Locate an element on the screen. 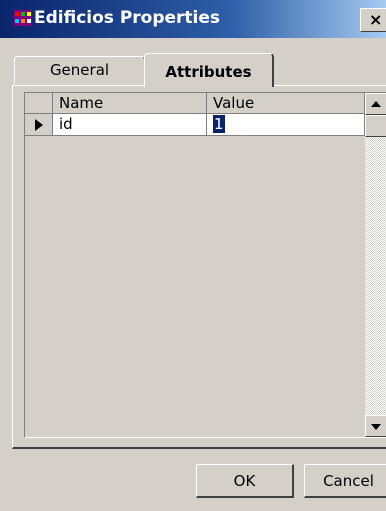 The height and width of the screenshot is (511, 386). vertical-scrollbar is located at coordinates (375, 265).